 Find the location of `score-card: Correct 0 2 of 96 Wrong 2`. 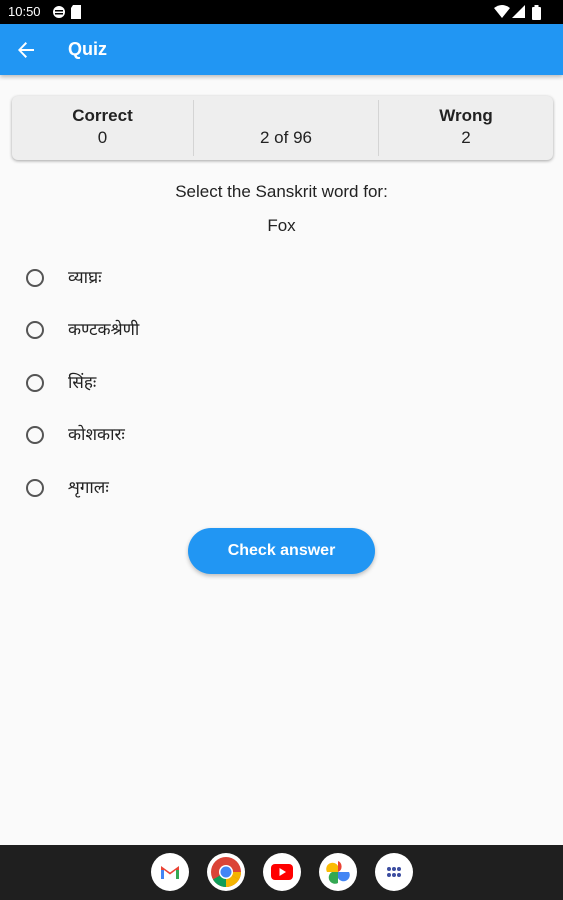

score-card: Correct 0 2 of 96 Wrong 2 is located at coordinates (282, 128).